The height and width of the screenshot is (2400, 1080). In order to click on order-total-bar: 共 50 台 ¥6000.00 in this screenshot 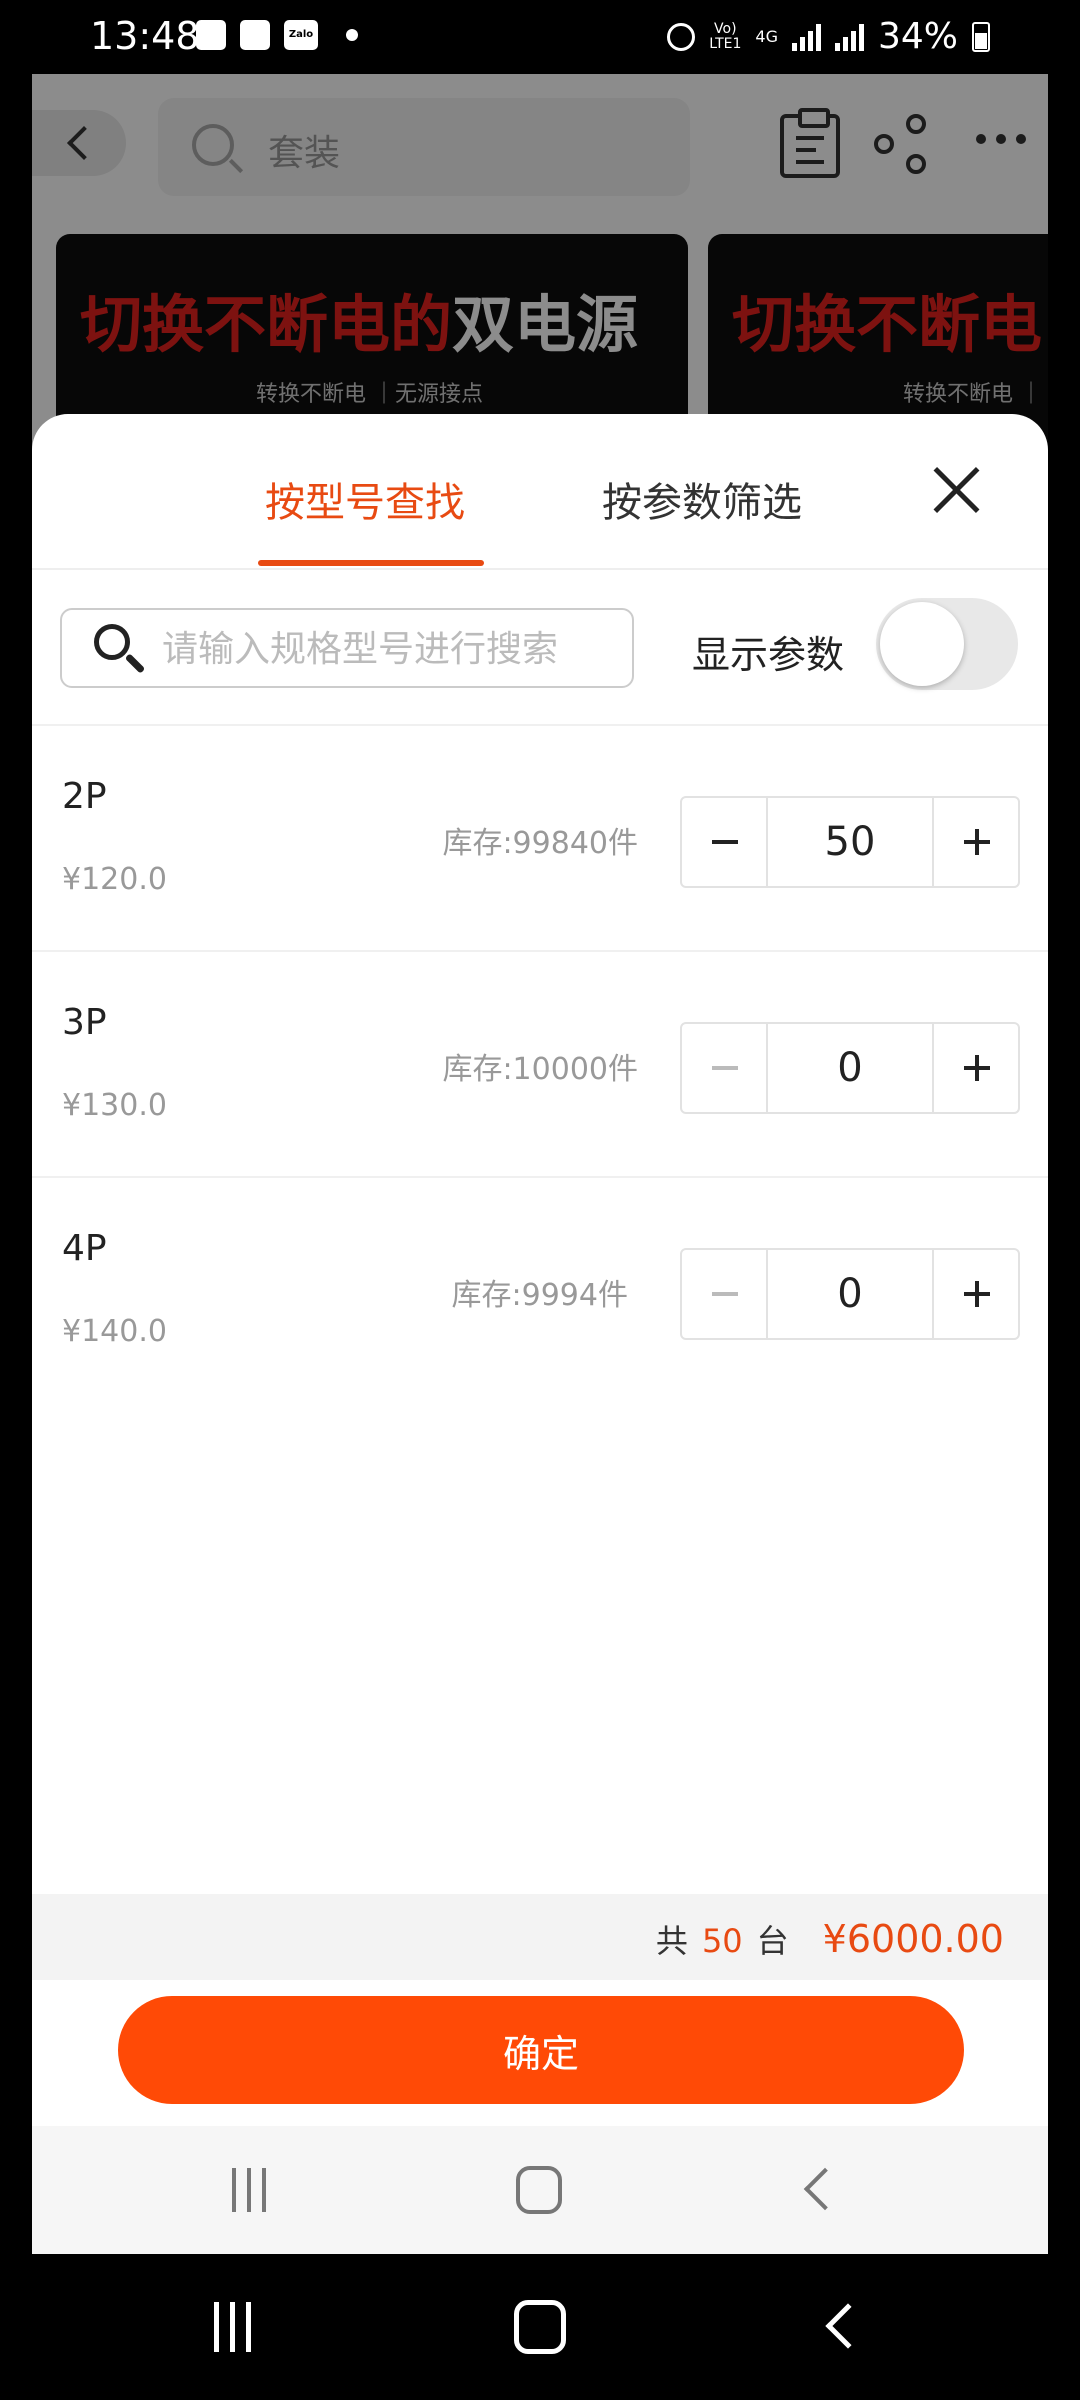, I will do `click(540, 1937)`.